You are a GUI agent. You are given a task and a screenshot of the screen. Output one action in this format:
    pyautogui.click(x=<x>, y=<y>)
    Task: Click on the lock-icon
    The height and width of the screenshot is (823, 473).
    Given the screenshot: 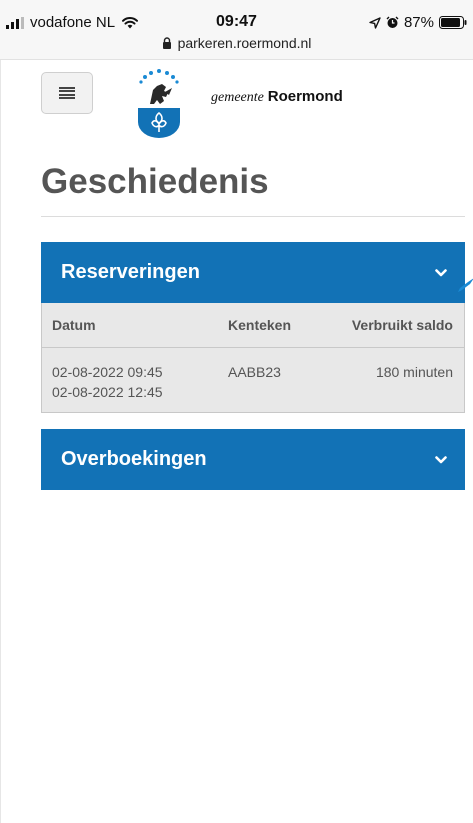 What is the action you would take?
    pyautogui.click(x=166, y=43)
    